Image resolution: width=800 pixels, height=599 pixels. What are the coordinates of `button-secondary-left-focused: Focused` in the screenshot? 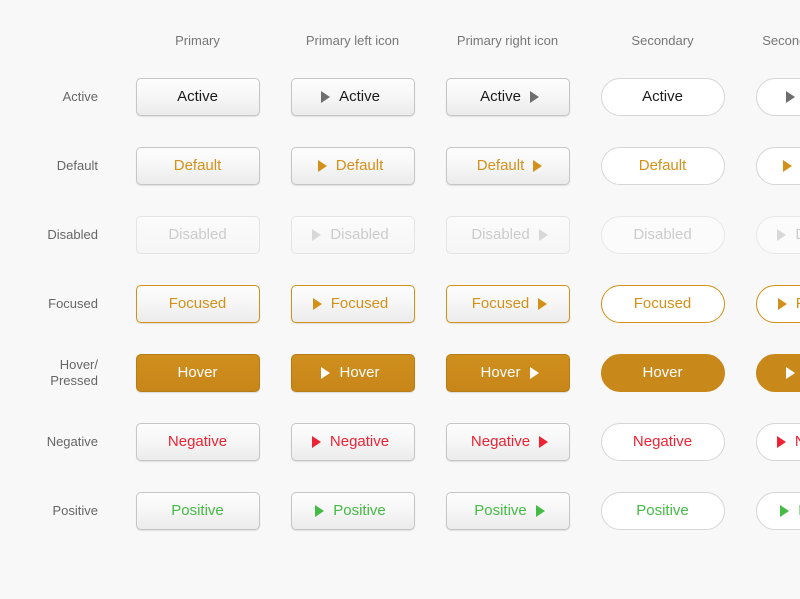 It's located at (777, 303).